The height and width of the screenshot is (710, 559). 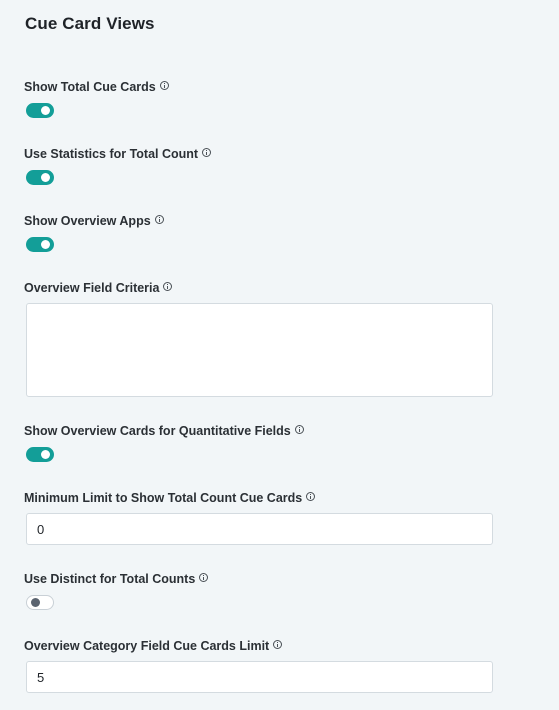 I want to click on show-total-cue-cards-label: Show Total Cue Cards, so click(x=96, y=87).